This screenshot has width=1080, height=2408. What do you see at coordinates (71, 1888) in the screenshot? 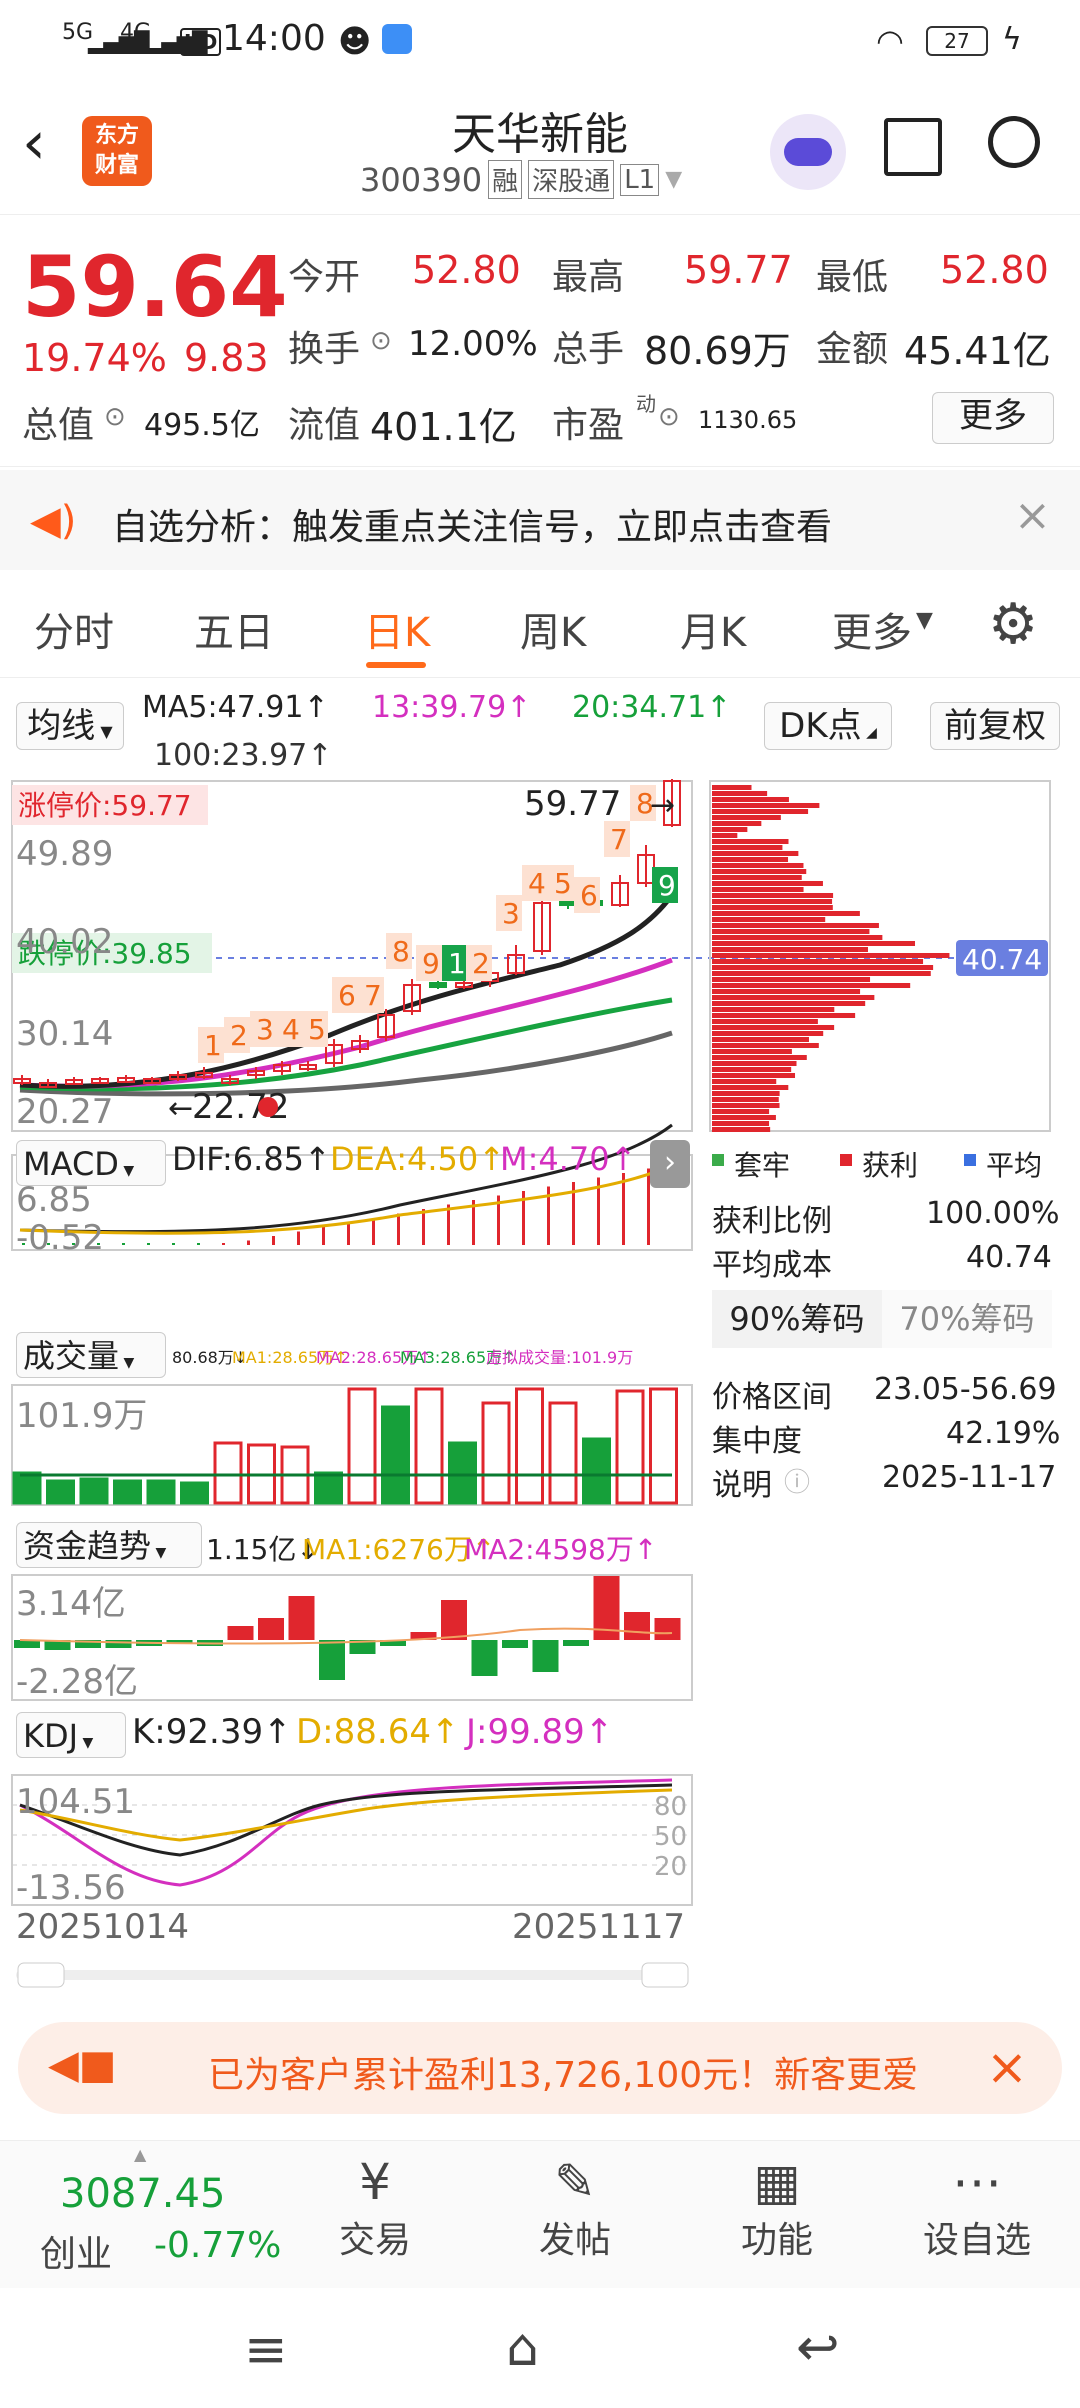
I see `kdj-y-bot: -13.56` at bounding box center [71, 1888].